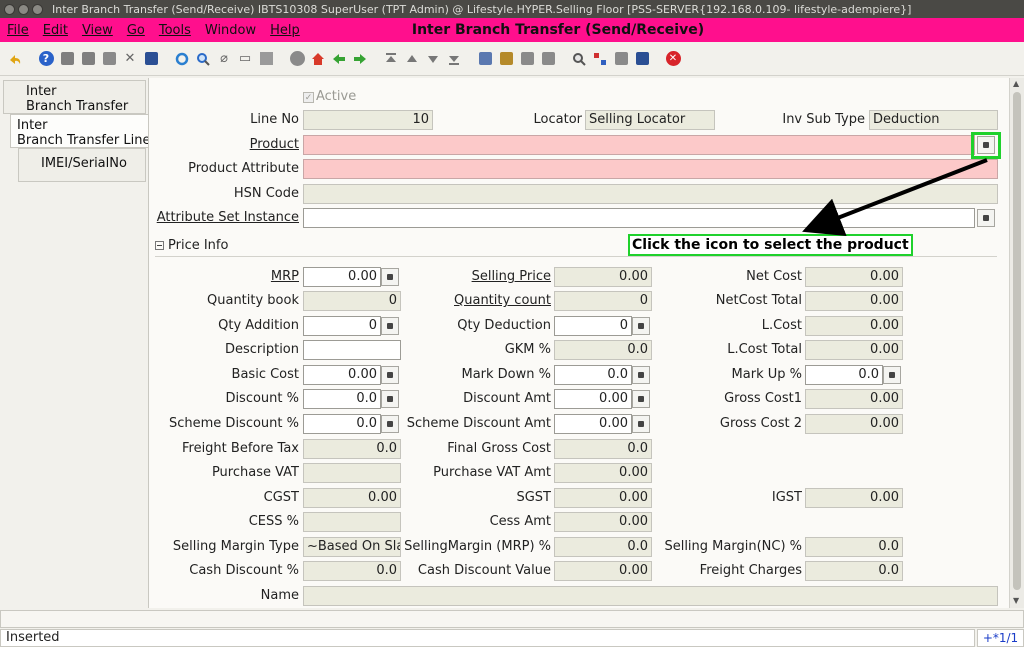  I want to click on help-icon: ?, so click(46, 59).